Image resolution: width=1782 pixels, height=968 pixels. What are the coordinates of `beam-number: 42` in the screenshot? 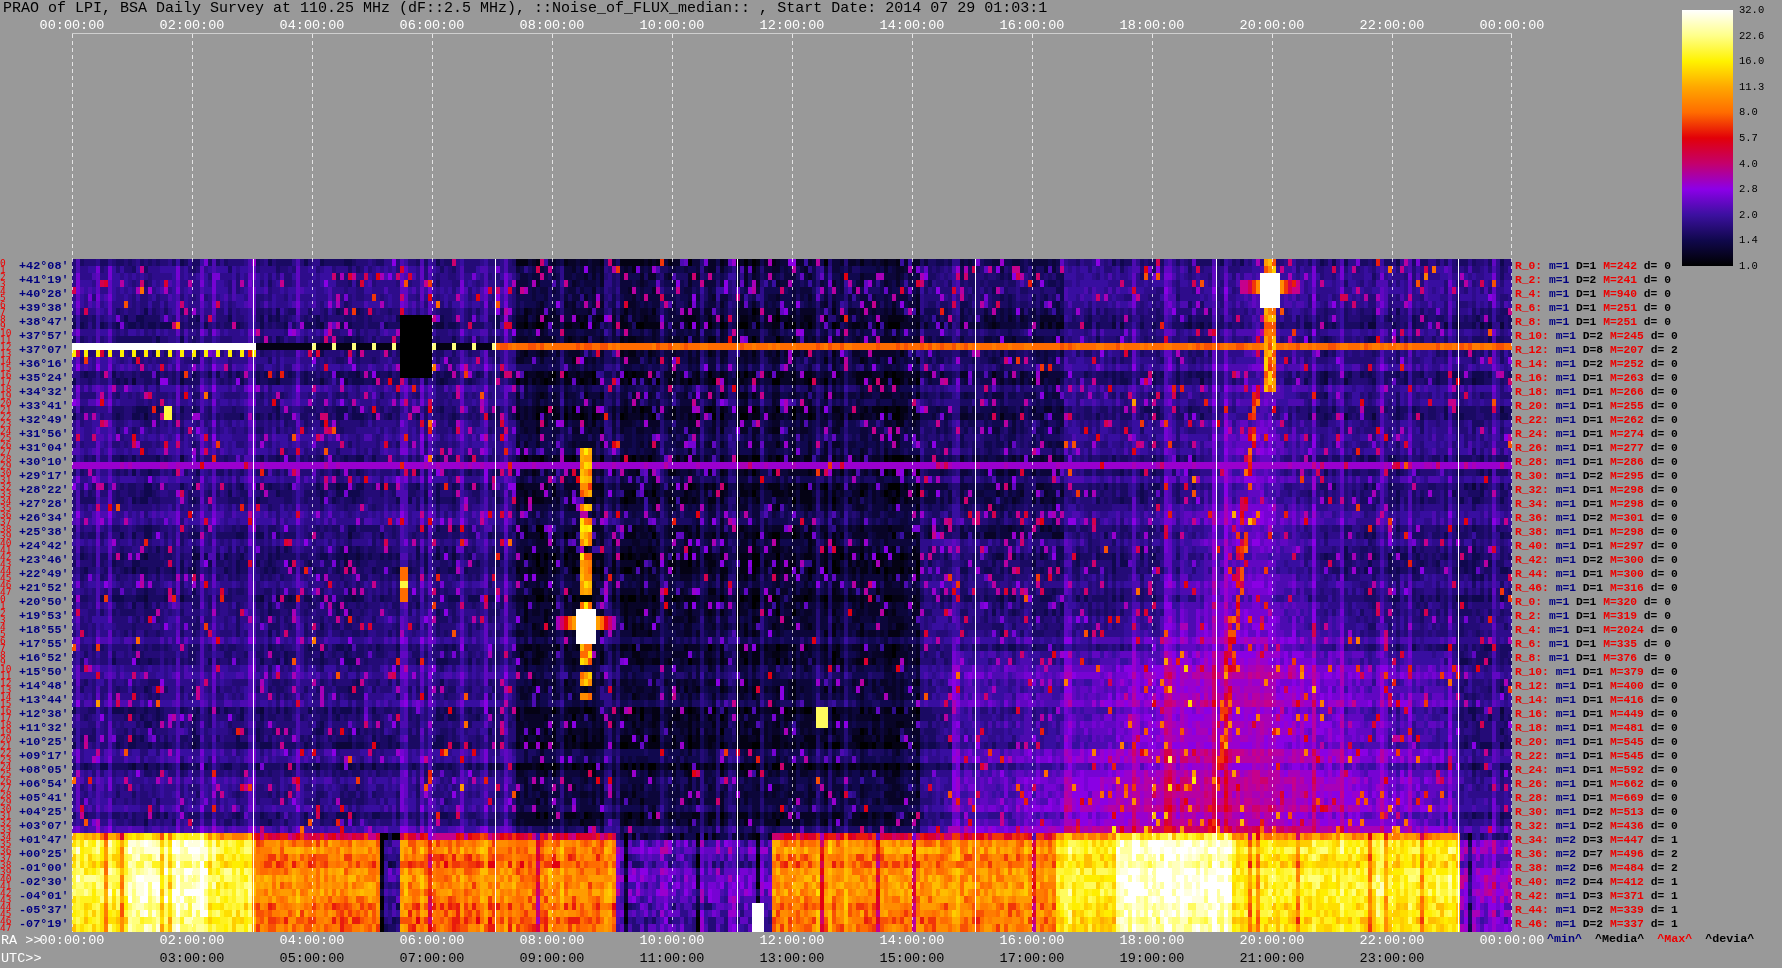 It's located at (6, 556).